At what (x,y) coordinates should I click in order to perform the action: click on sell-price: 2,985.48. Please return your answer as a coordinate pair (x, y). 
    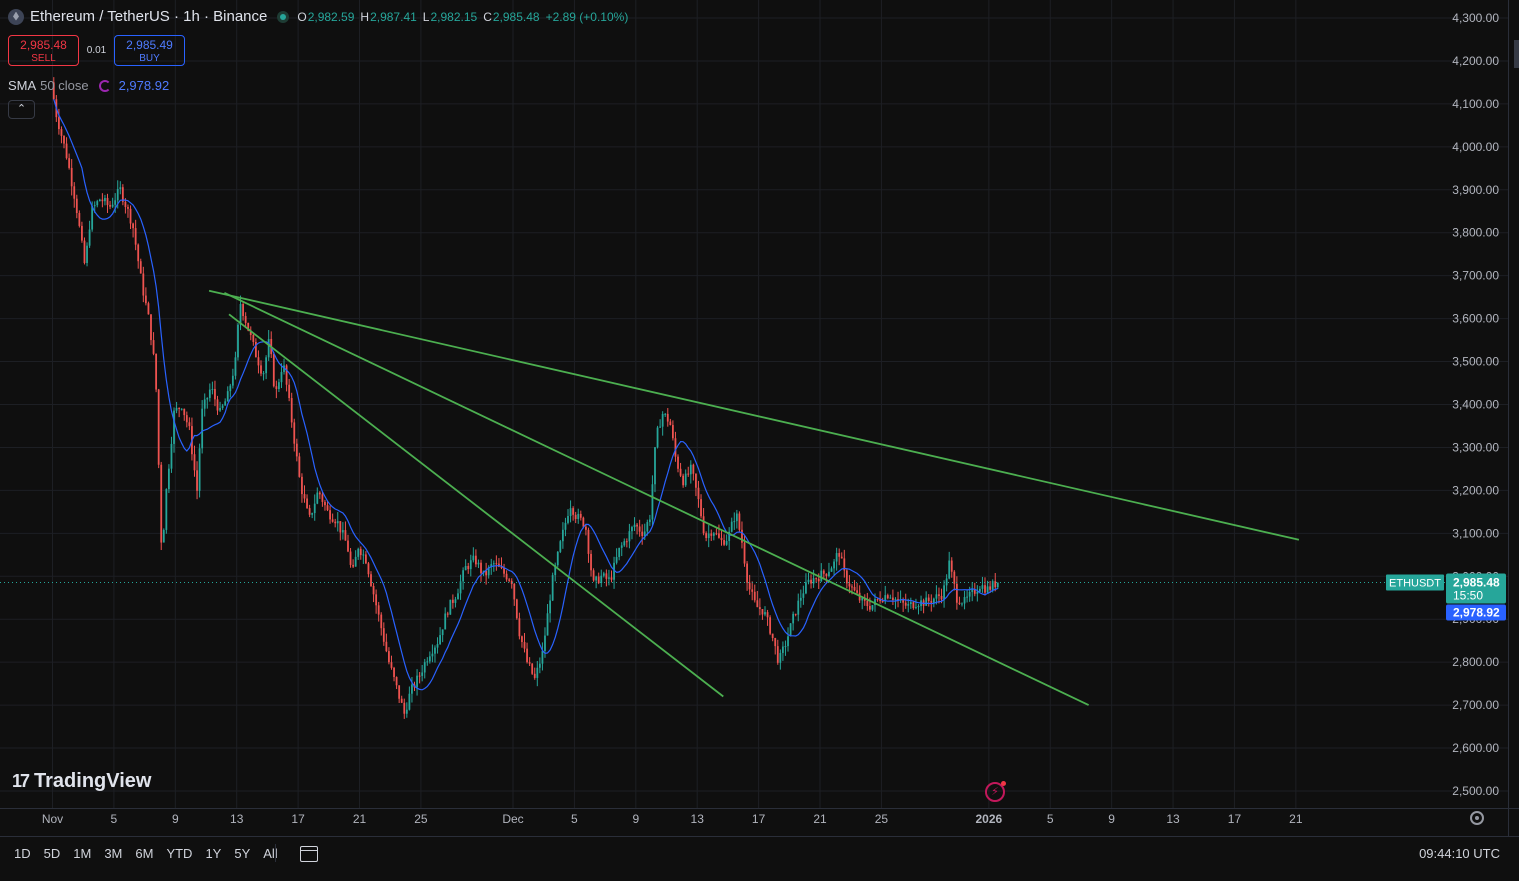
    Looking at the image, I should click on (43, 45).